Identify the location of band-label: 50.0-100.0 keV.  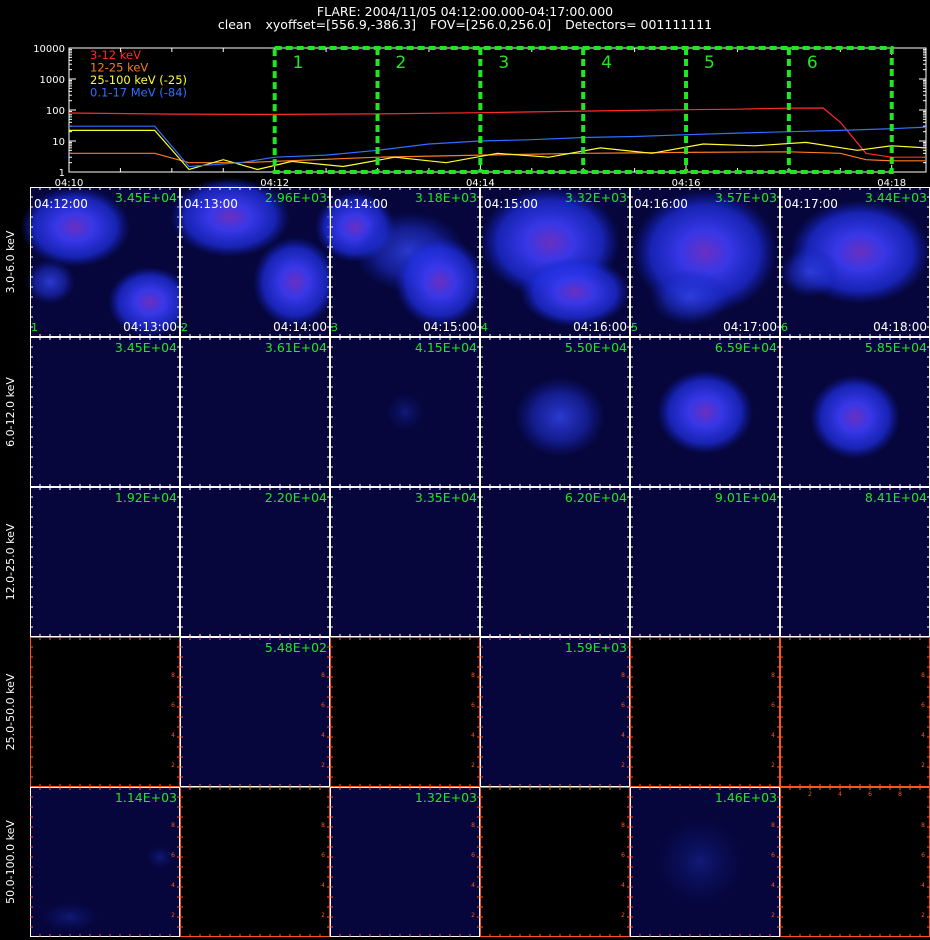
(10, 862).